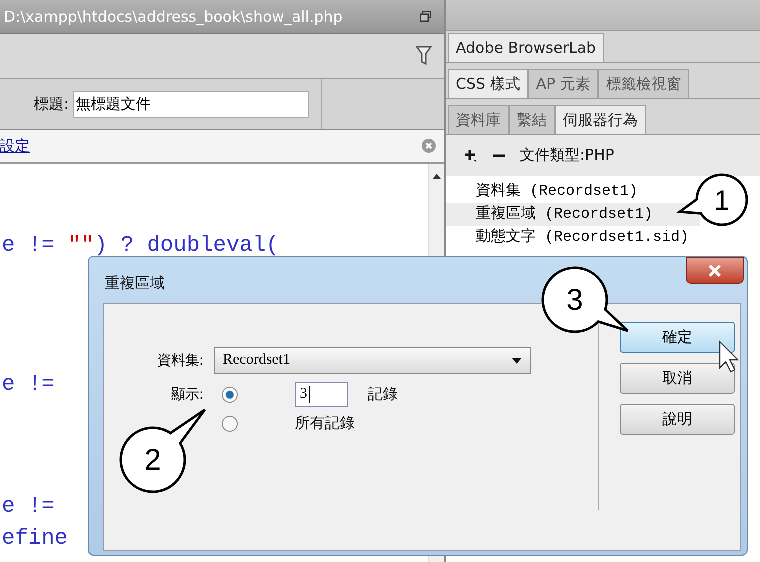 The height and width of the screenshot is (562, 760). What do you see at coordinates (517, 361) in the screenshot?
I see `dropdown-arrow-icon` at bounding box center [517, 361].